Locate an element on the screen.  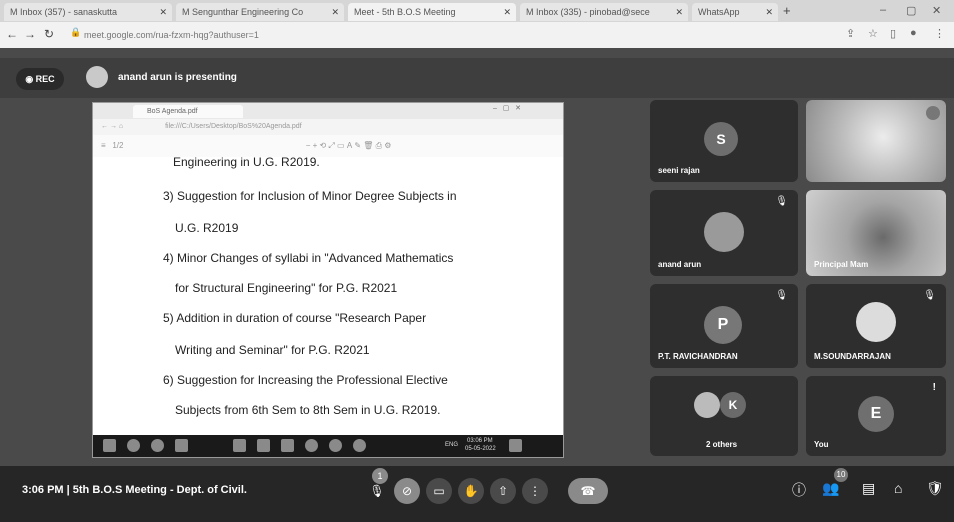
participant-tile-self: E ! You is located at coordinates (876, 416).